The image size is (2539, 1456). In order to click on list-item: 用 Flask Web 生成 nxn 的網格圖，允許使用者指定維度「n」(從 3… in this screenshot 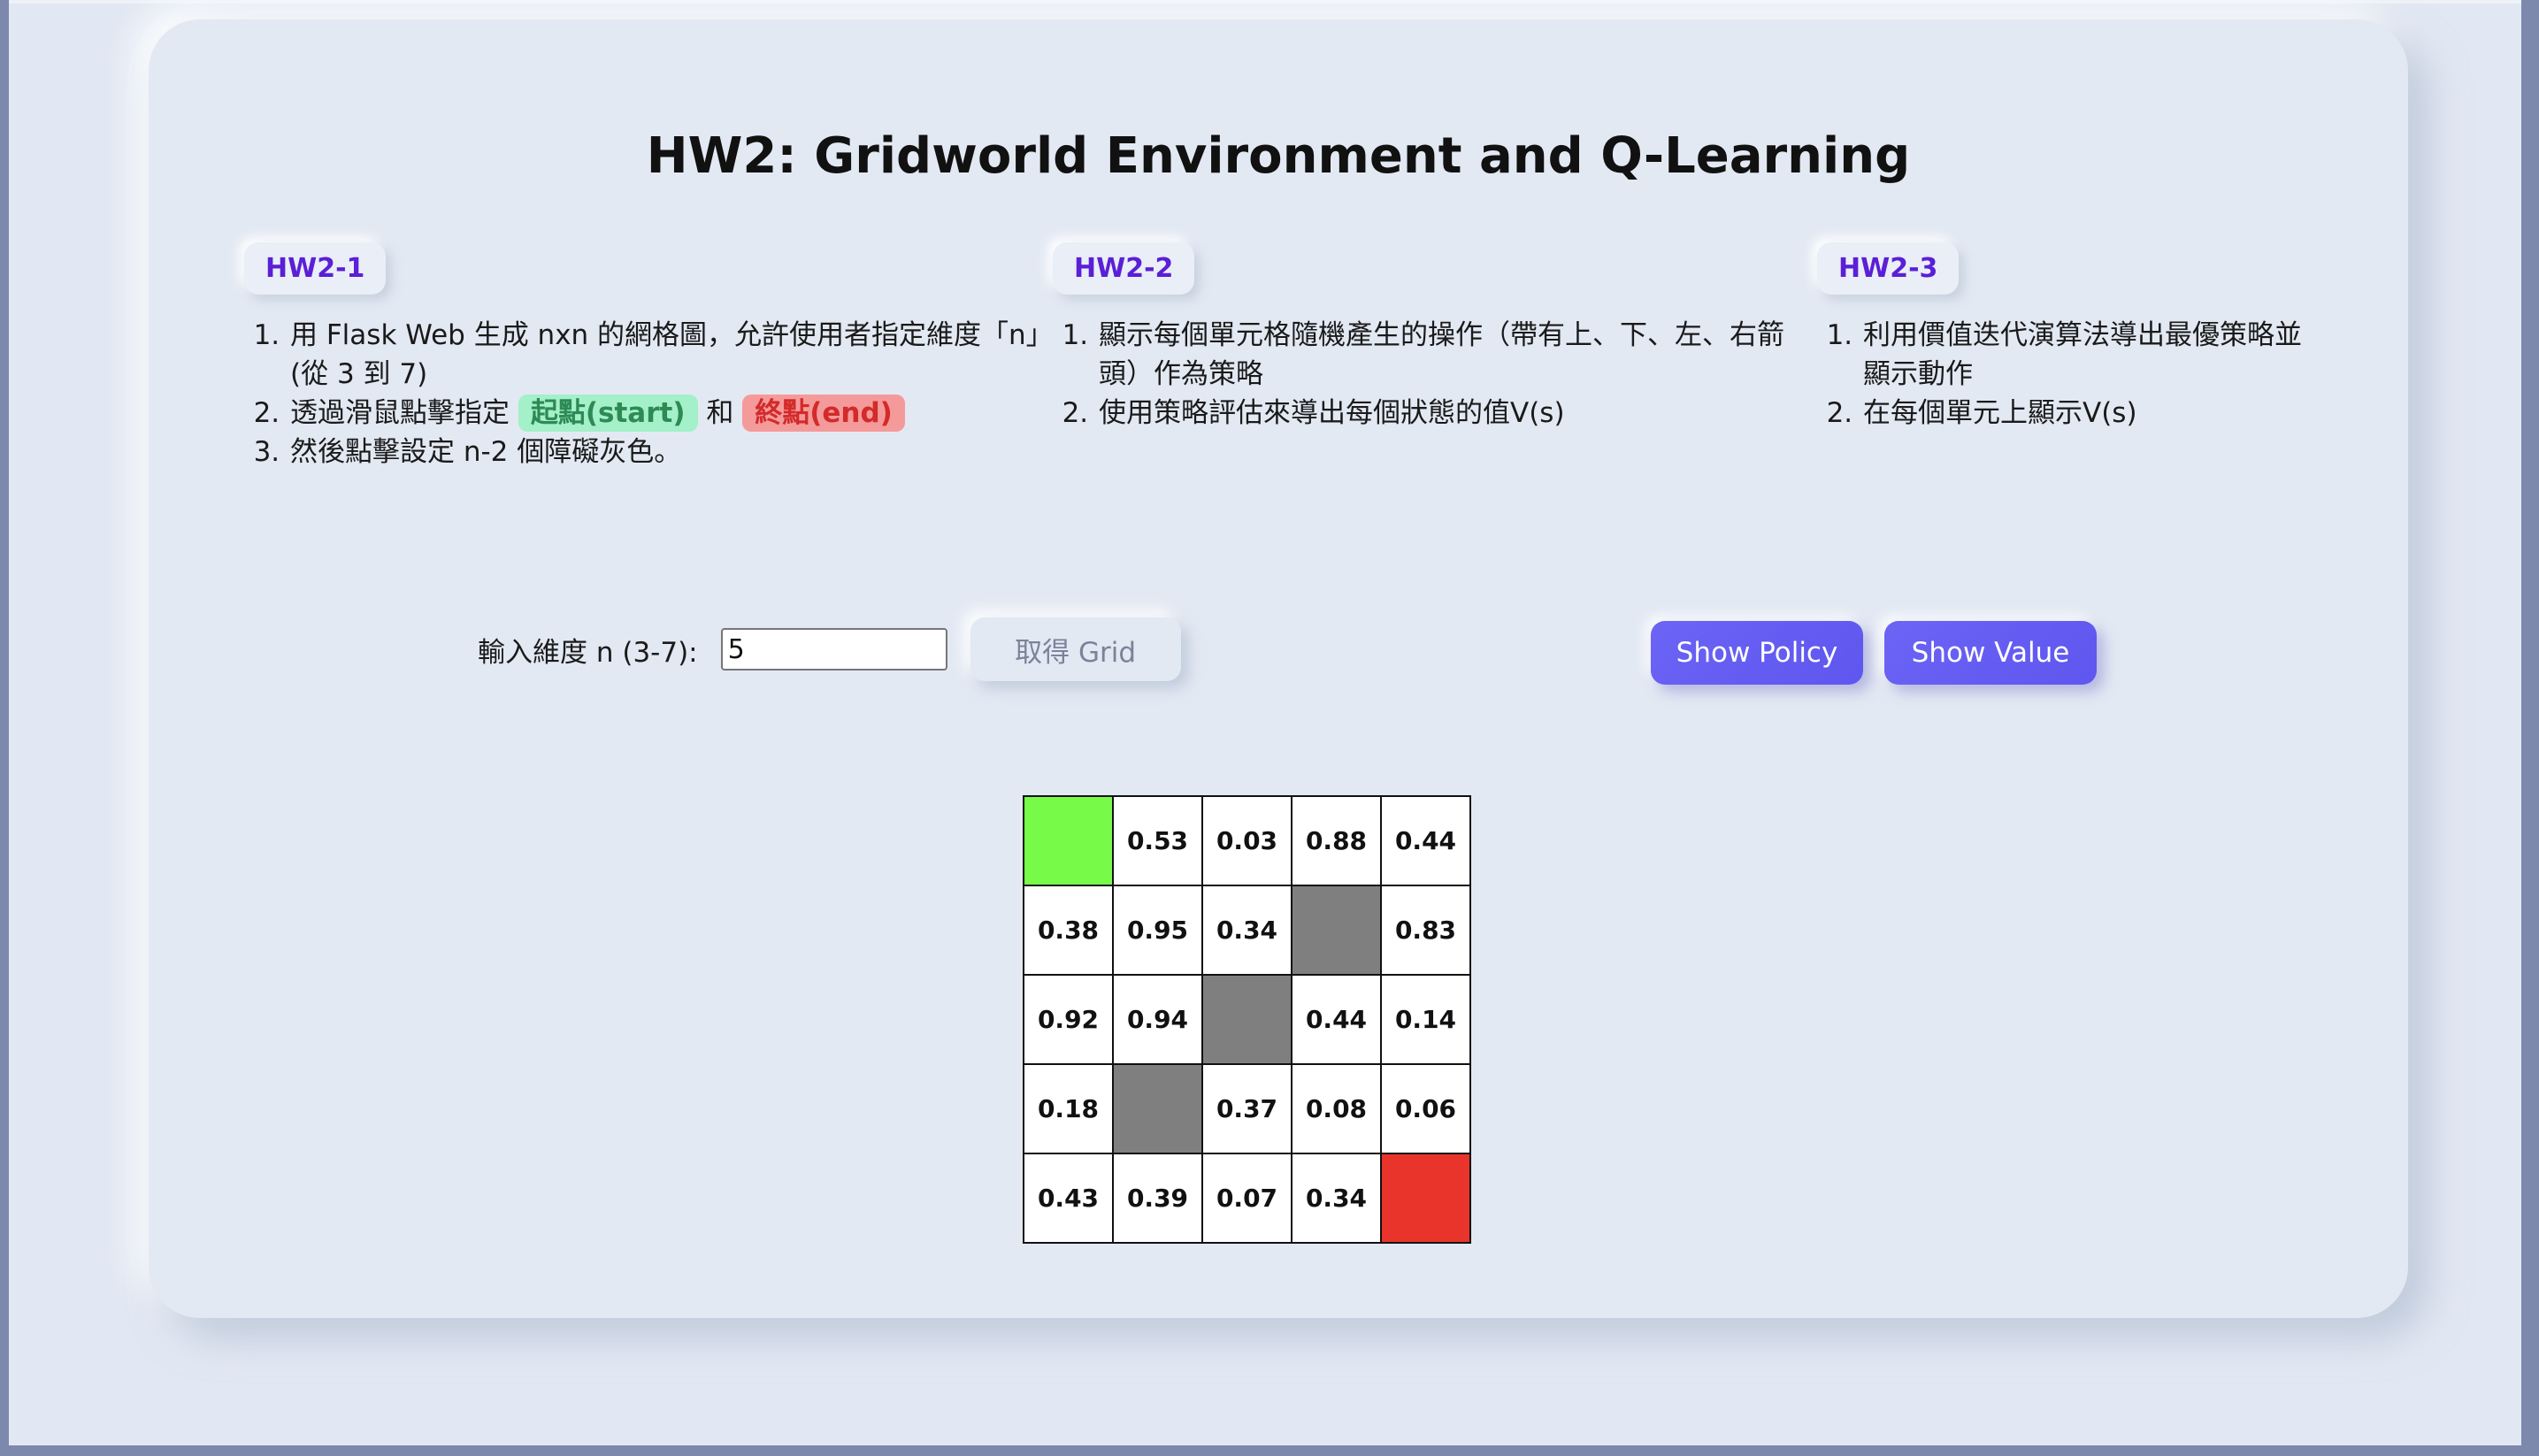, I will do `click(664, 355)`.